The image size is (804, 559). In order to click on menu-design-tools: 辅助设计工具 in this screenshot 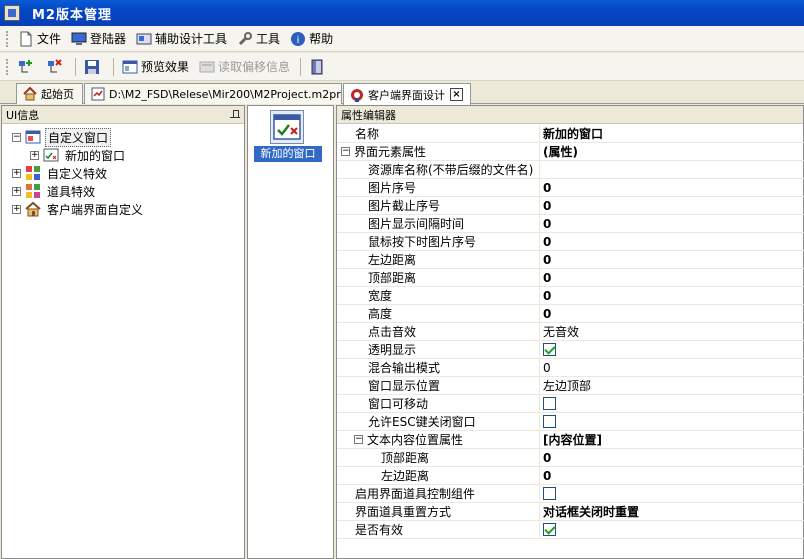, I will do `click(181, 39)`.